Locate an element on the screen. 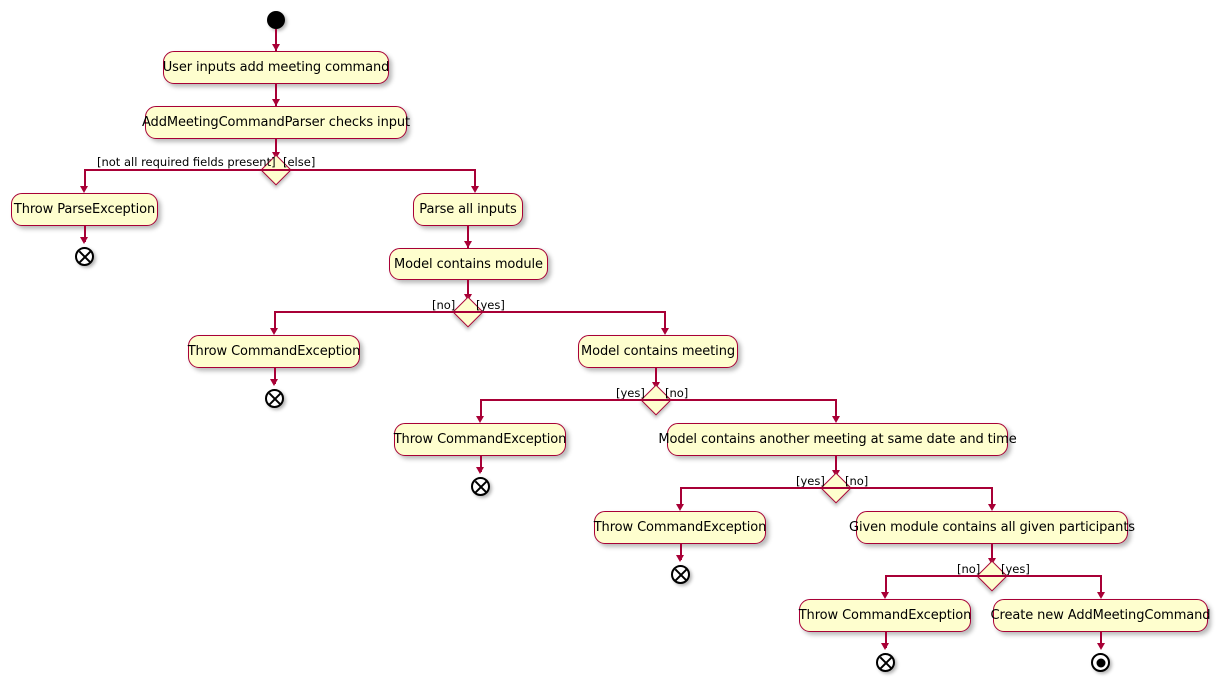 The width and height of the screenshot is (1219, 685). edge-d5-left-down is located at coordinates (886, 583).